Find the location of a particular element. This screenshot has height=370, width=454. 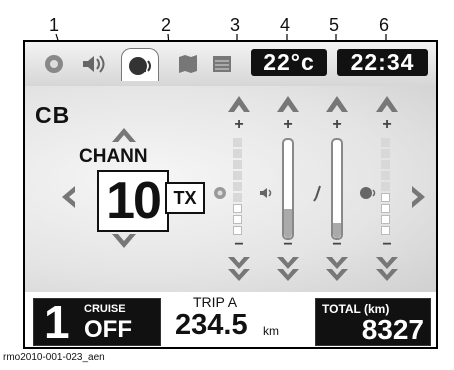

clock-readout: 22:34 is located at coordinates (382, 62).